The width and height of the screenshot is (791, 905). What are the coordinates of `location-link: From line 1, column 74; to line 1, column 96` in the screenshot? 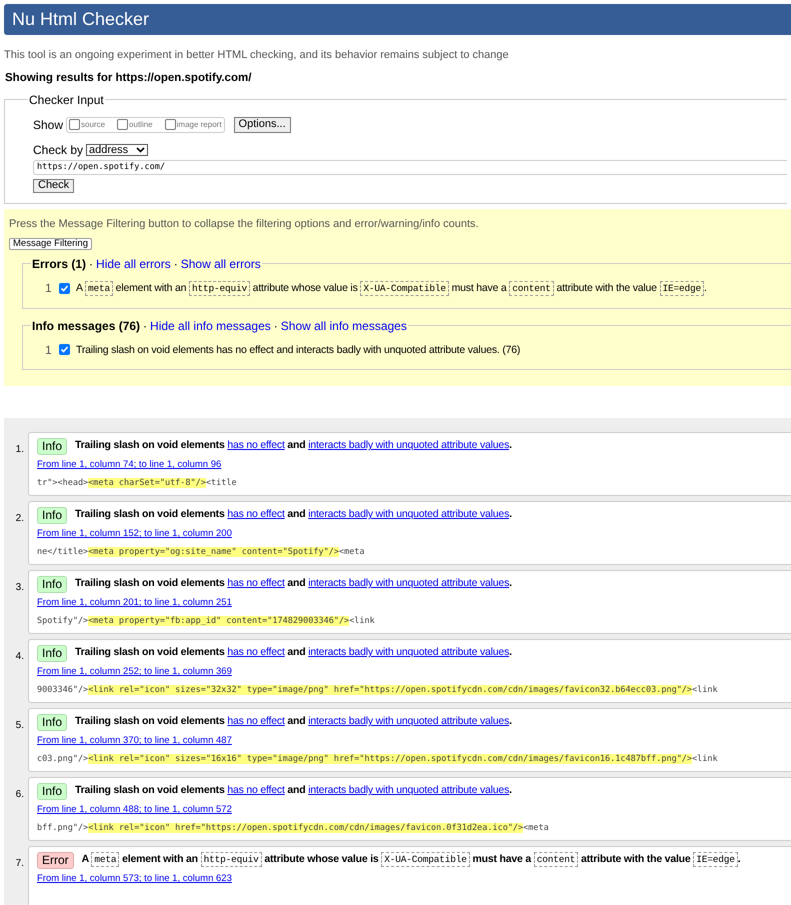 It's located at (129, 465).